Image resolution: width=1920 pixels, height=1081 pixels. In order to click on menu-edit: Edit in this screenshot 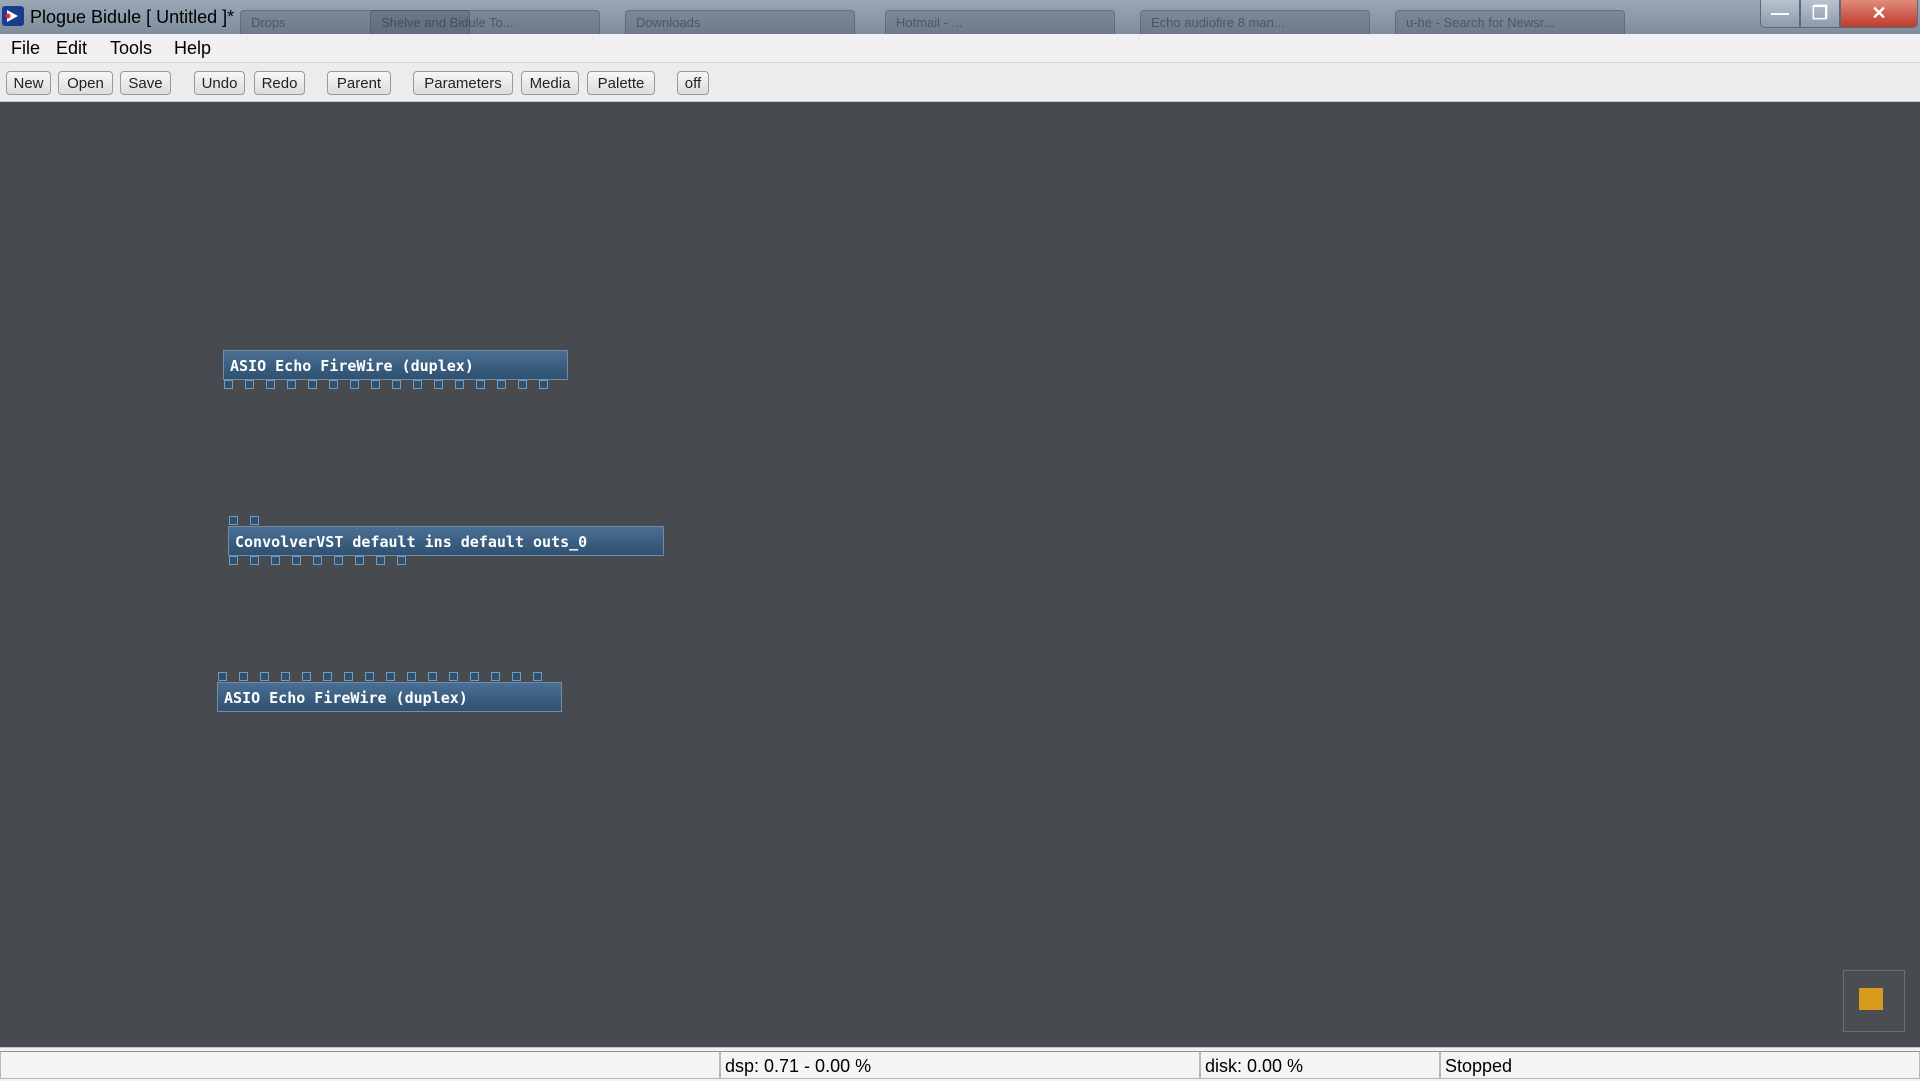, I will do `click(71, 48)`.